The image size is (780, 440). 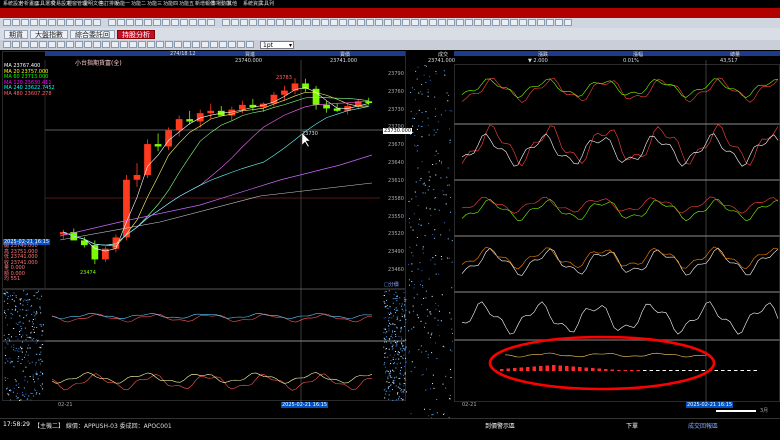 What do you see at coordinates (391, 284) in the screenshot?
I see `legend-button: □分價` at bounding box center [391, 284].